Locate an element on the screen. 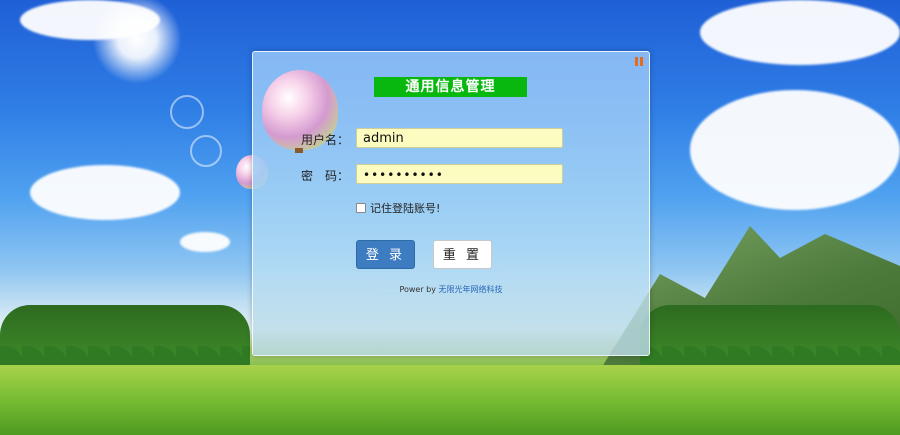  footer-power: Power by 无限光年网络科技 is located at coordinates (451, 289).